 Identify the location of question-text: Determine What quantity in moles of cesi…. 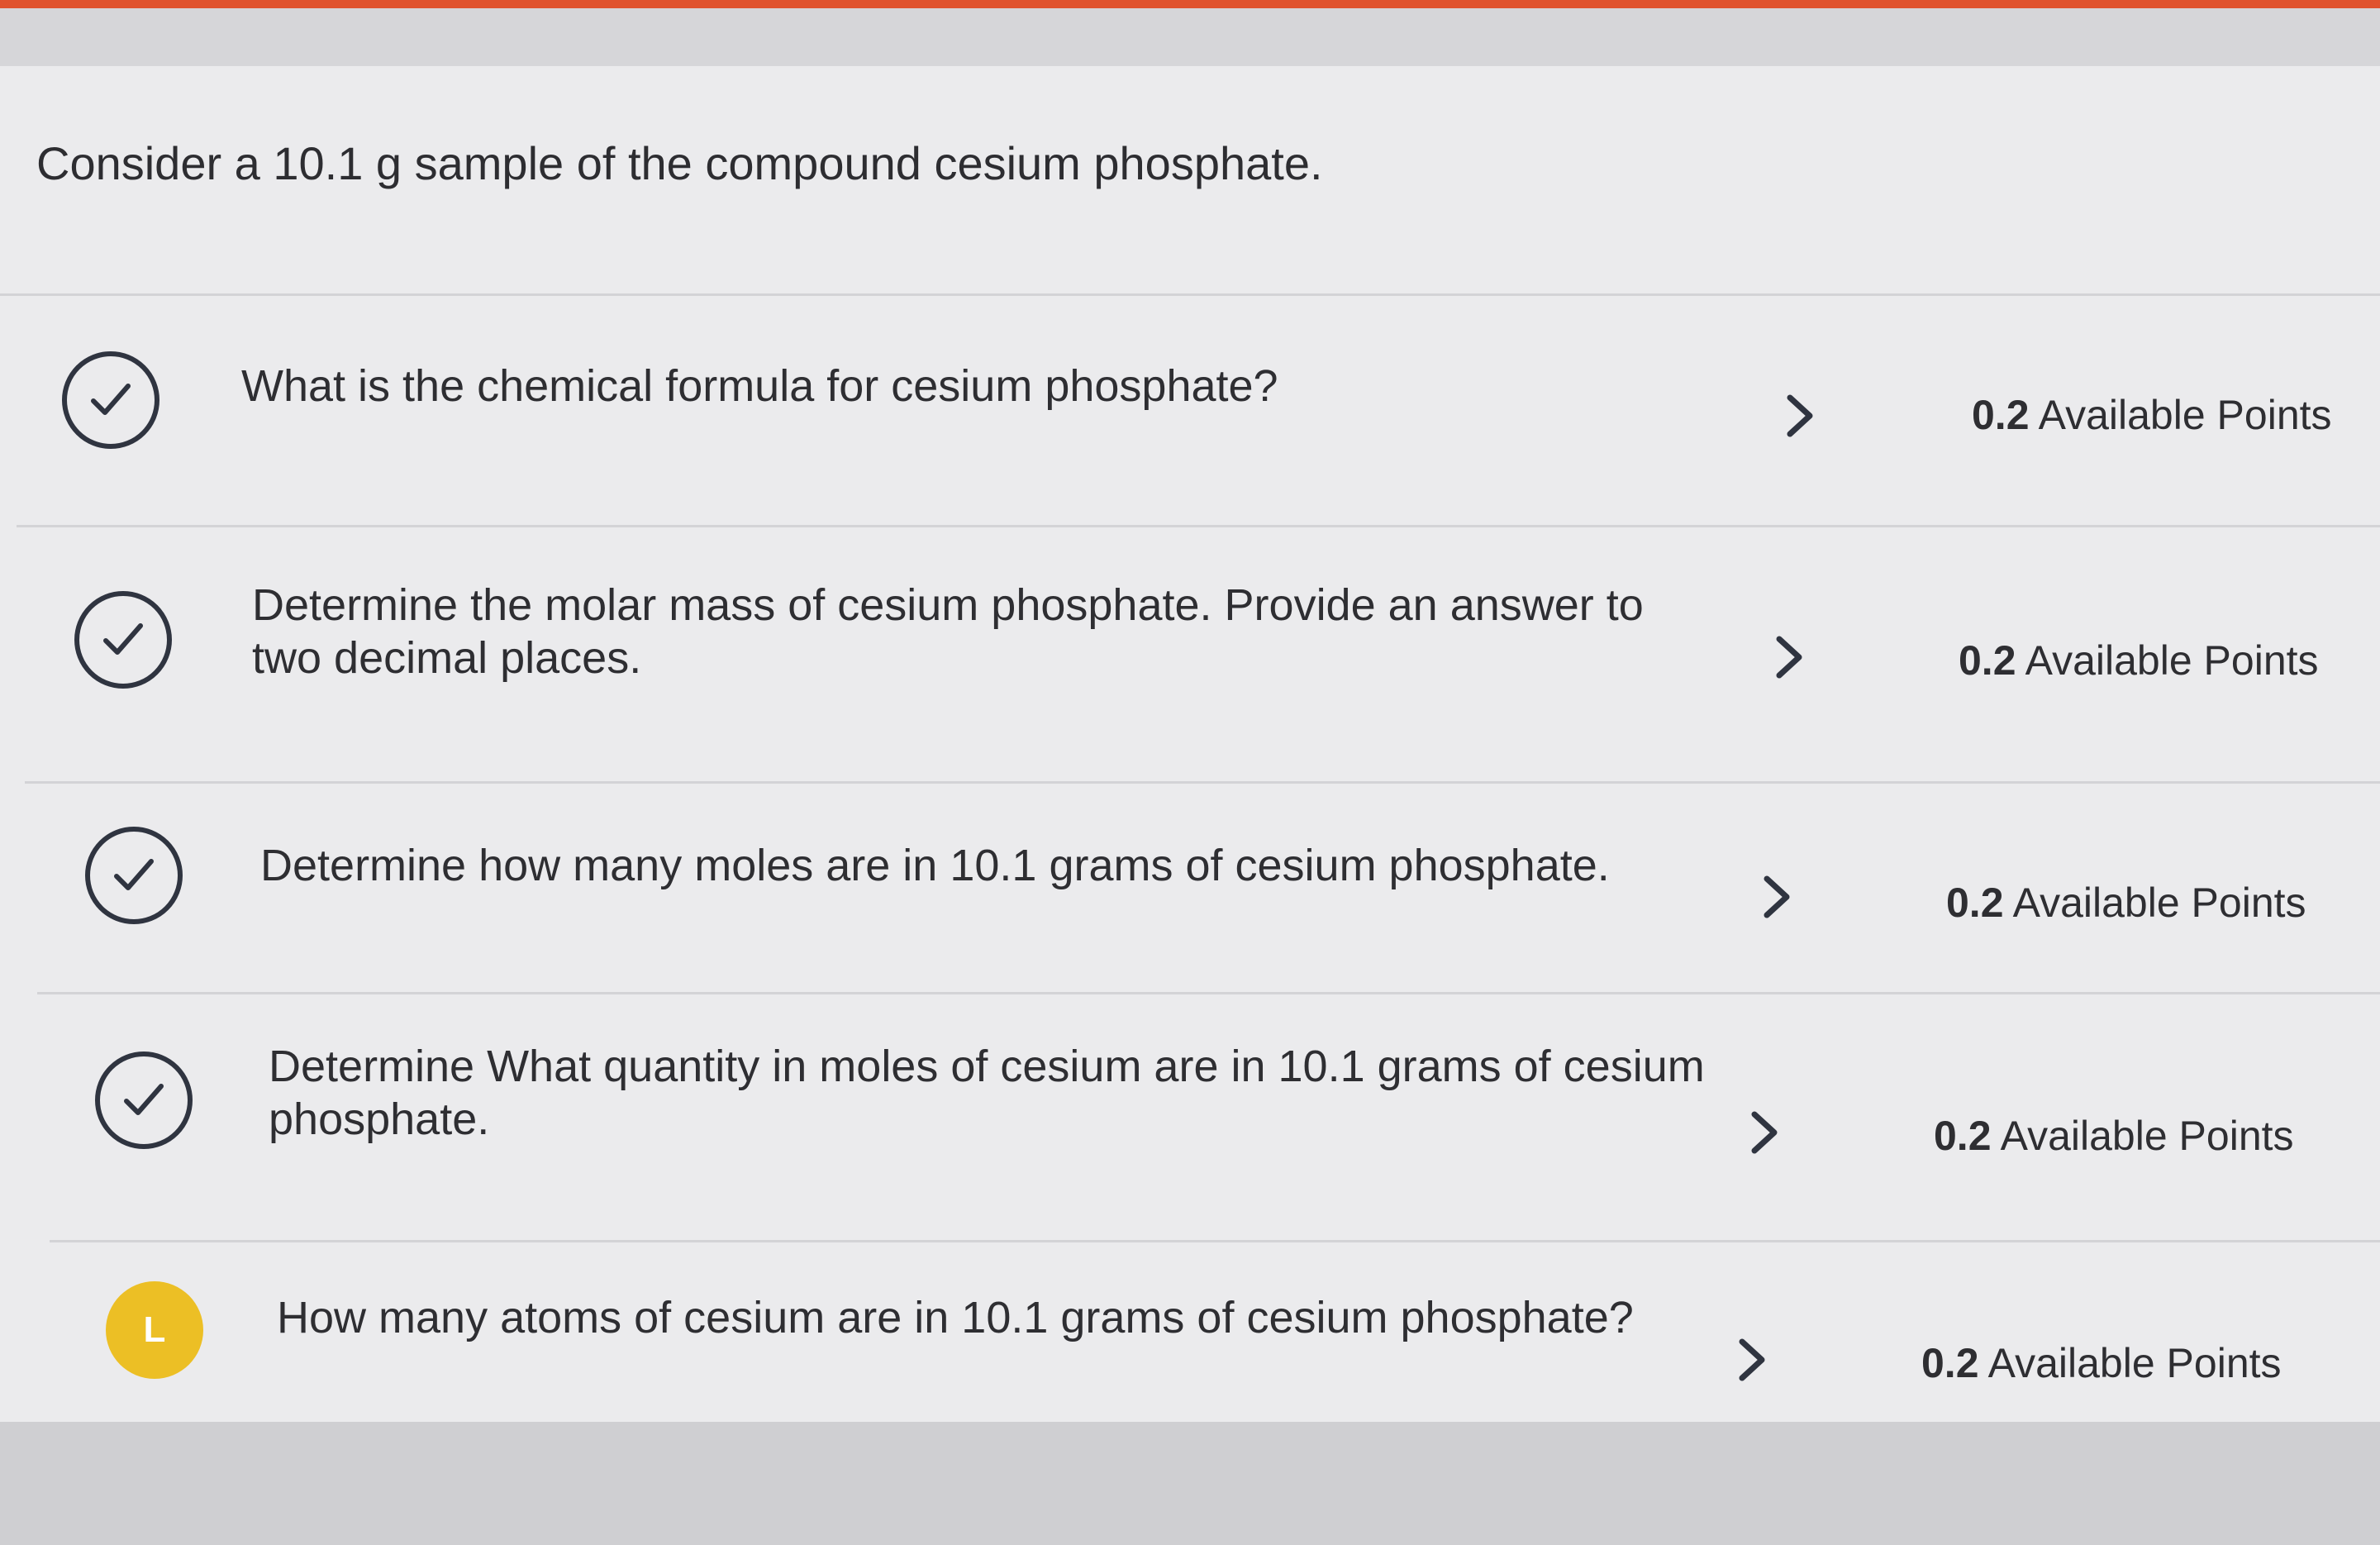
(987, 1093).